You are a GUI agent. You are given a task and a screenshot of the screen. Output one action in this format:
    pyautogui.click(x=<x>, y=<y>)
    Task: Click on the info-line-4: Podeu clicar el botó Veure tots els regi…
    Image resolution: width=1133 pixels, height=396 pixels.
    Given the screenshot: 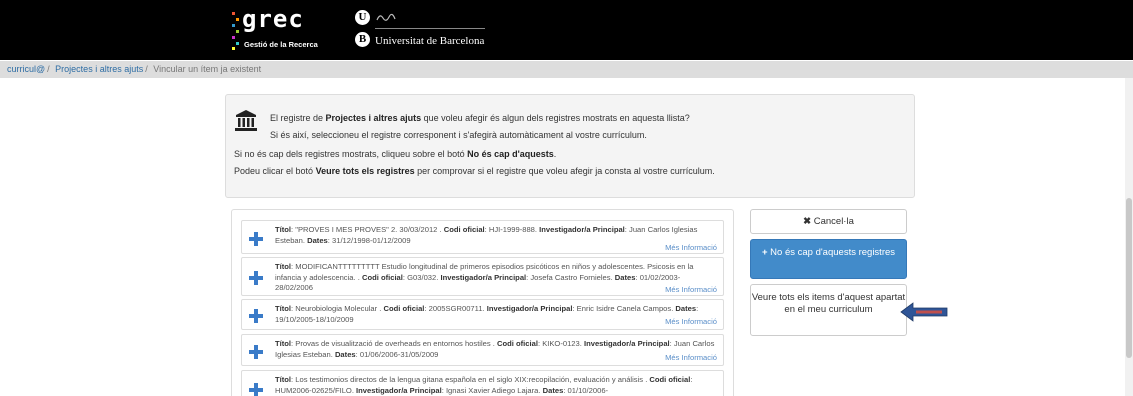 What is the action you would take?
    pyautogui.click(x=474, y=171)
    